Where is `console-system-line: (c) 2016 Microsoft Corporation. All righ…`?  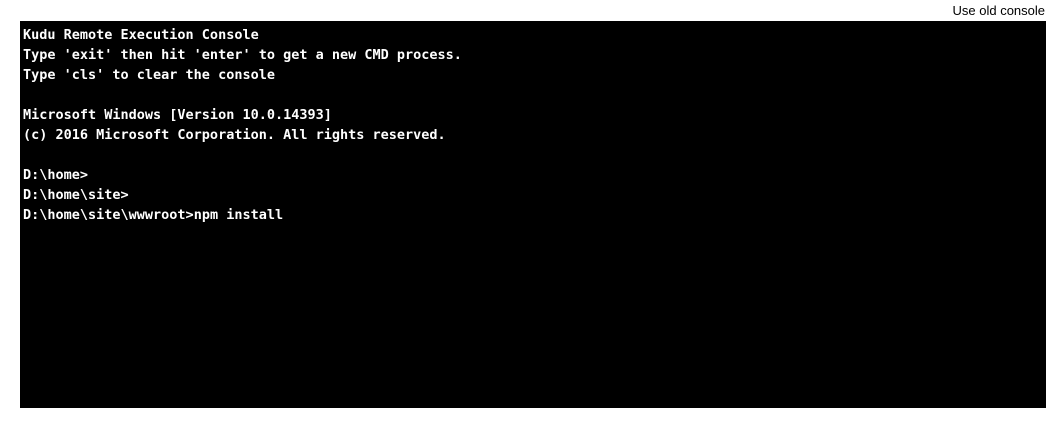
console-system-line: (c) 2016 Microsoft Corporation. All righ… is located at coordinates (234, 135).